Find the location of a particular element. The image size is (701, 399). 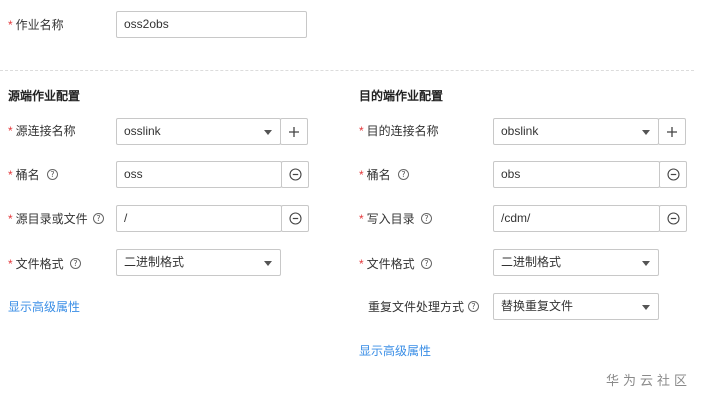

source-link-value: osslink is located at coordinates (142, 131).